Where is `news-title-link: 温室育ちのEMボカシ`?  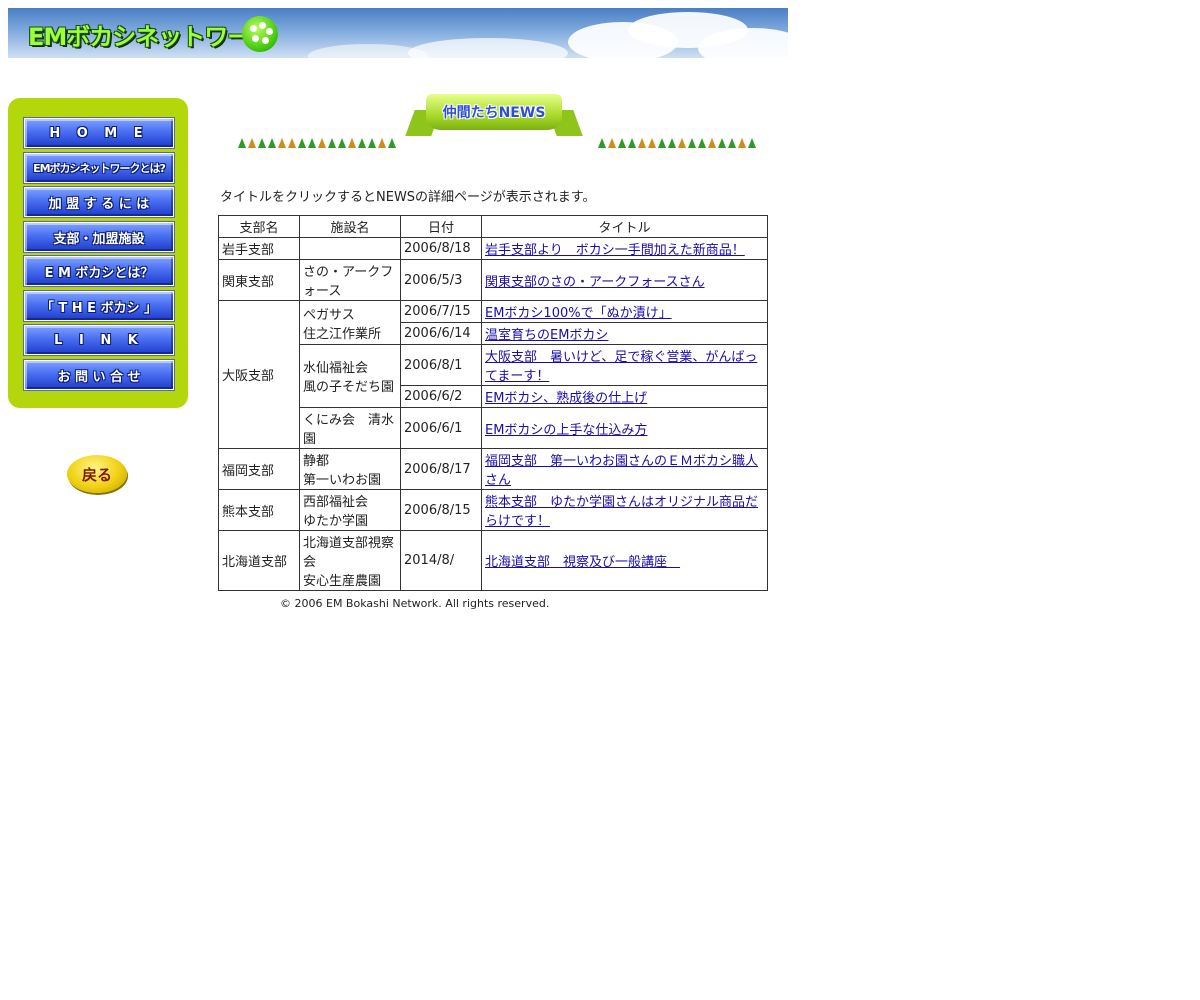
news-title-link: 温室育ちのEMボカシ is located at coordinates (546, 335).